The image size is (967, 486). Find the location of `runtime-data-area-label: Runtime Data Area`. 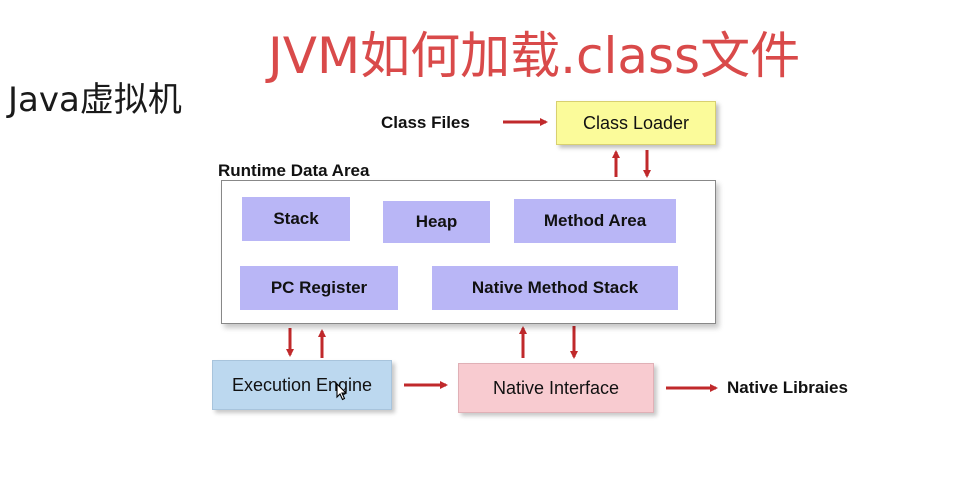

runtime-data-area-label: Runtime Data Area is located at coordinates (294, 170).